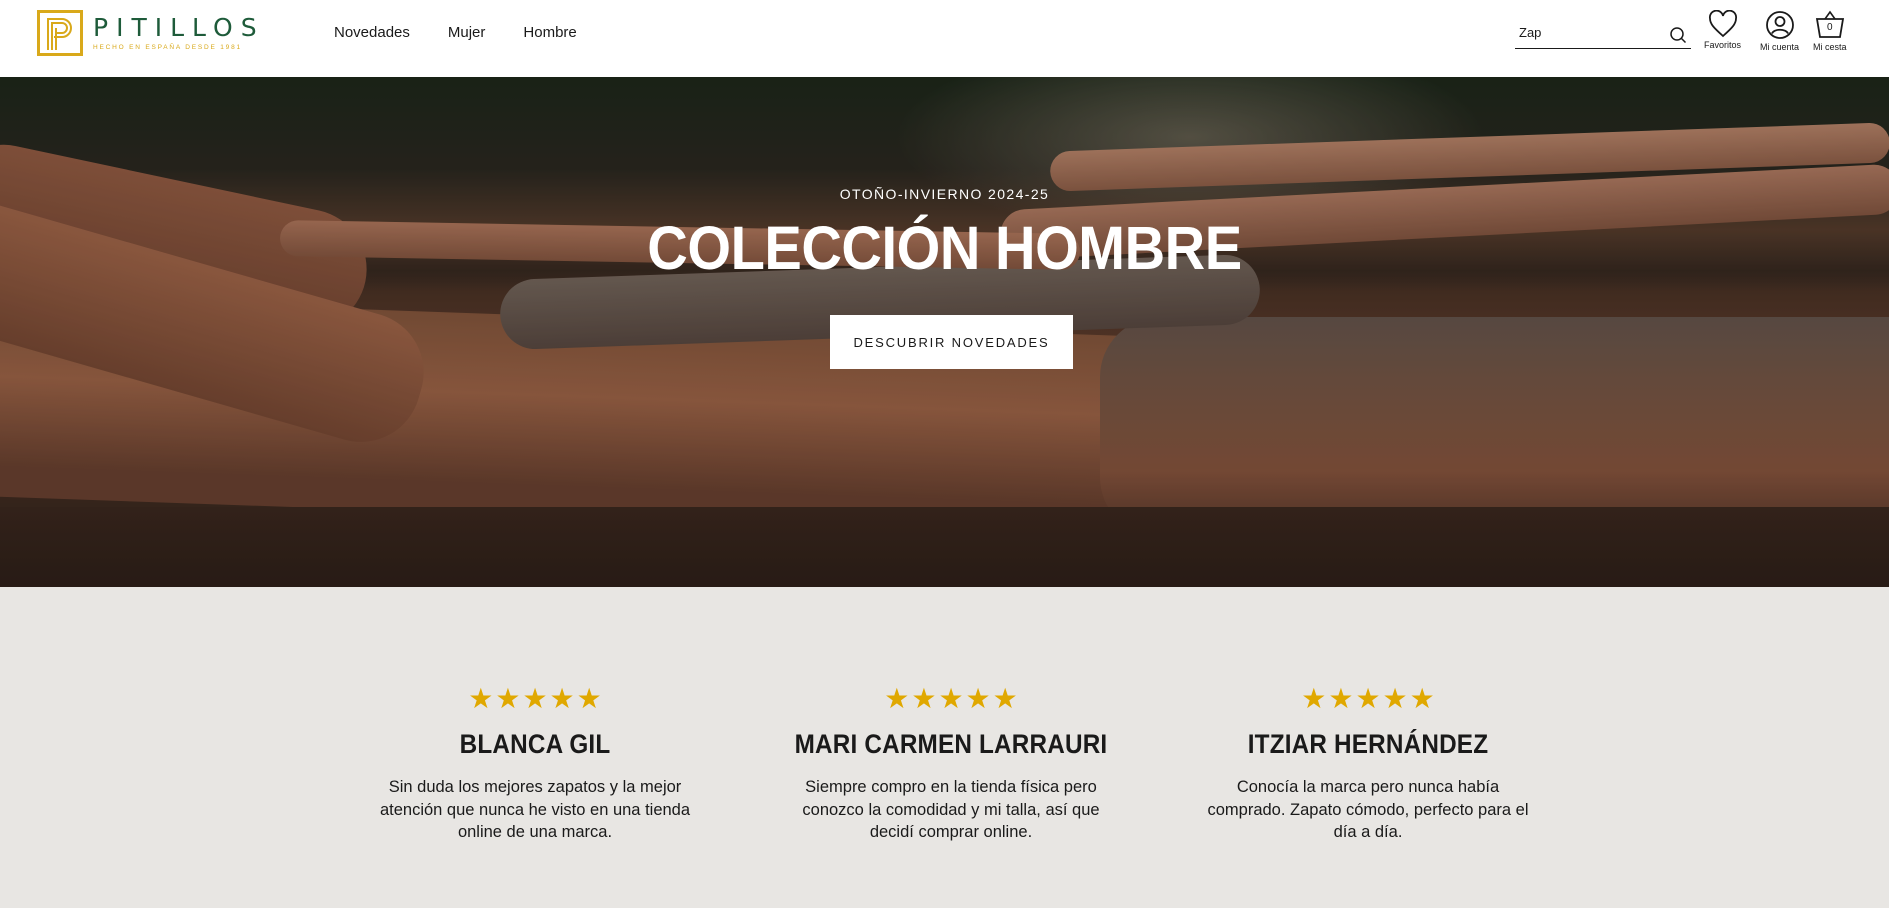 This screenshot has width=1889, height=908. Describe the element at coordinates (60, 33) in the screenshot. I see `logo-mark-icon` at that location.